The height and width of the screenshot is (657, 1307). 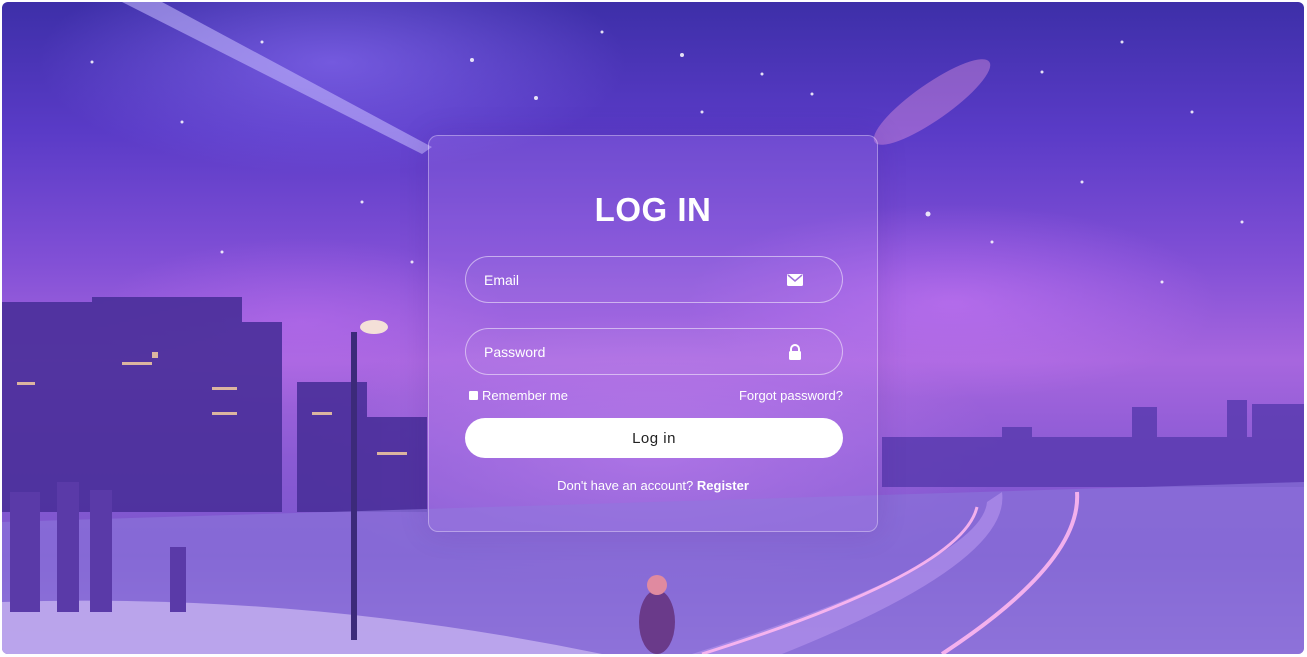 I want to click on no-account-text: Don't have an account?, so click(x=627, y=485).